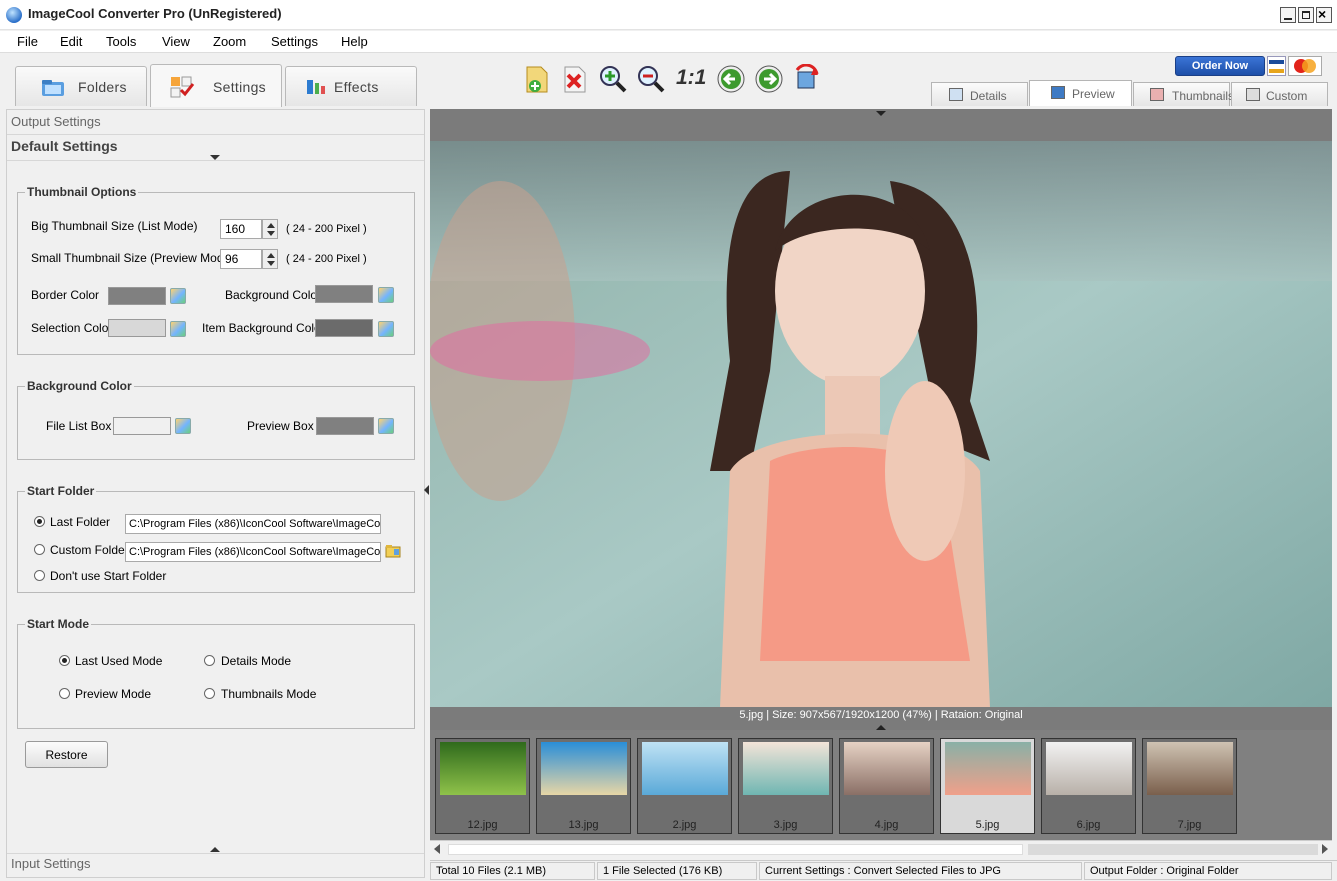 The height and width of the screenshot is (881, 1337). Describe the element at coordinates (1157, 94) in the screenshot. I see `thumbnails-icon` at that location.